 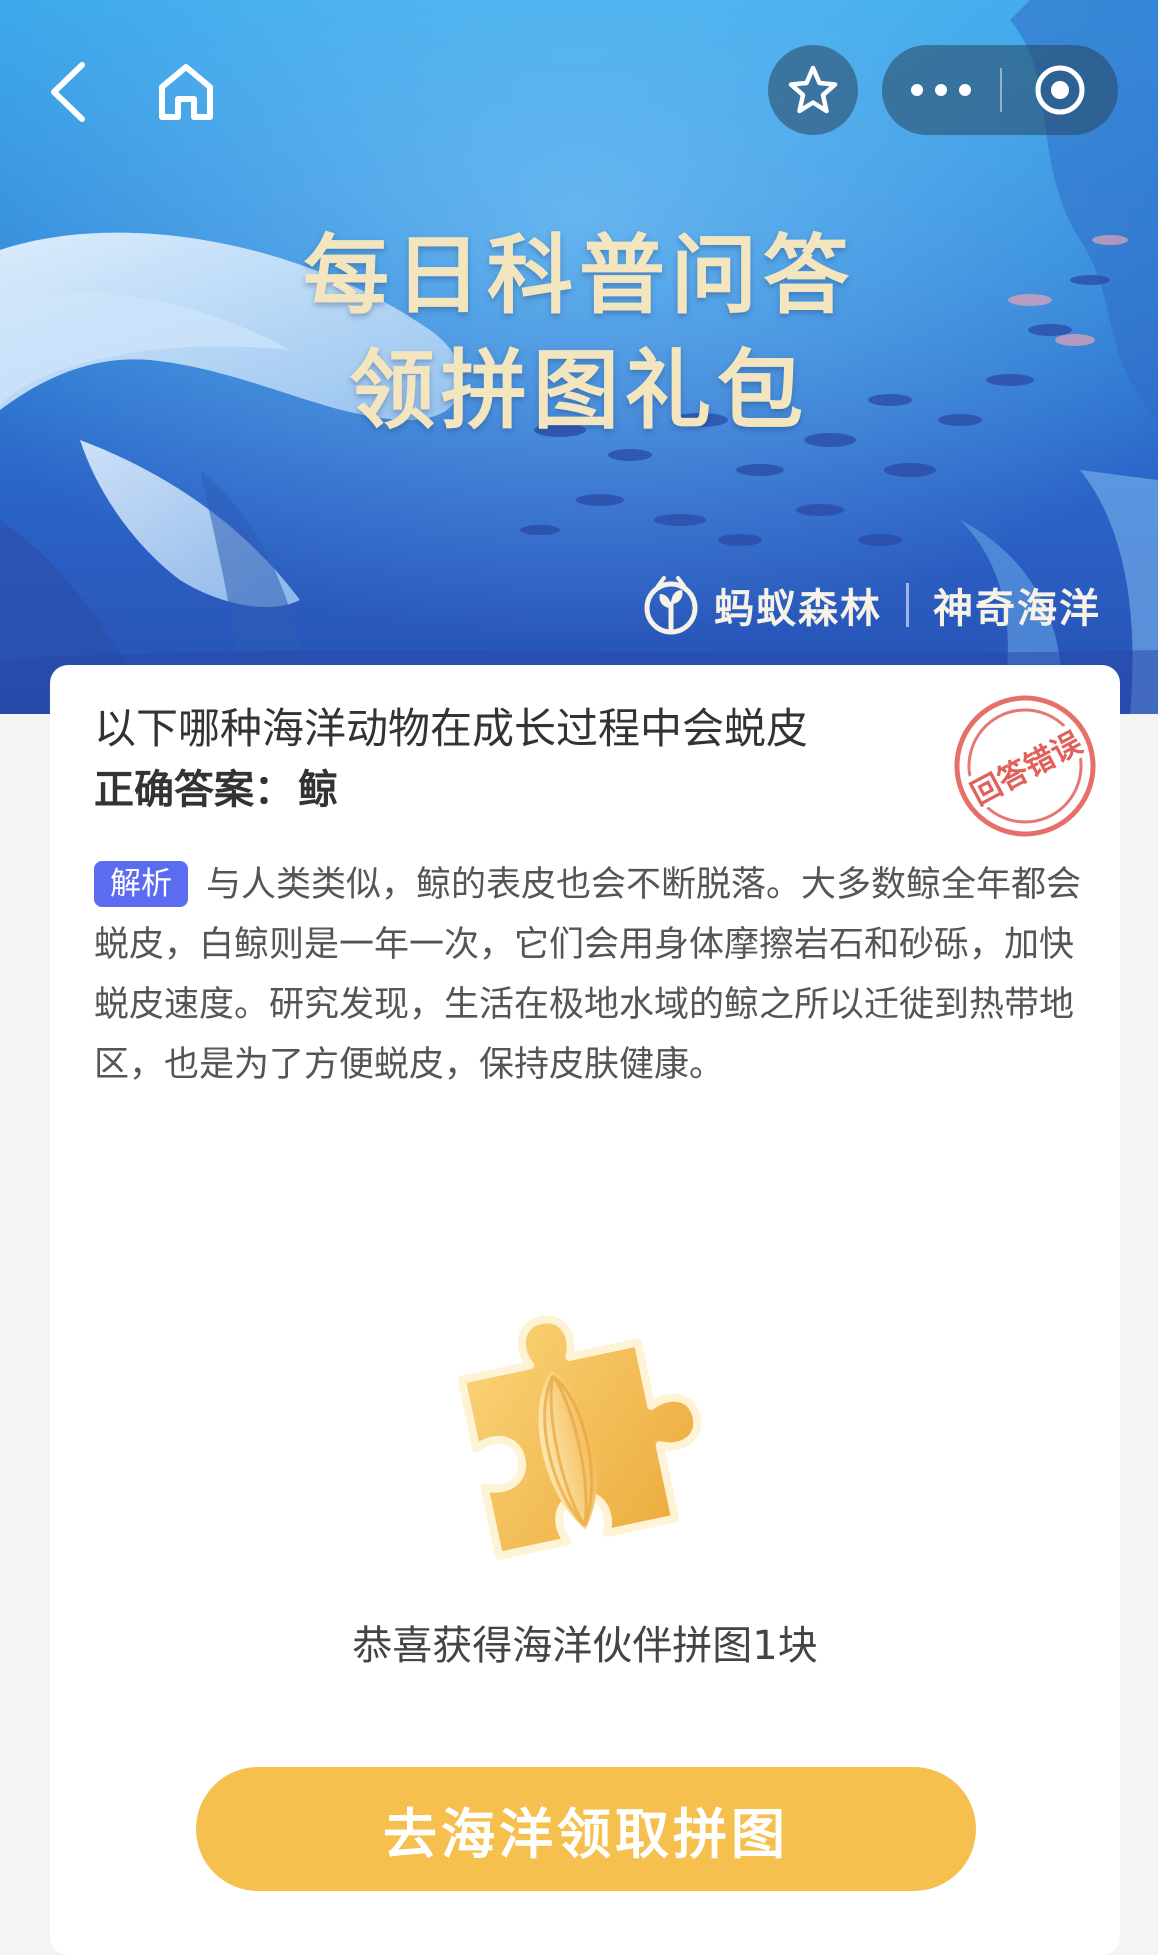 I want to click on more-button, so click(x=941, y=90).